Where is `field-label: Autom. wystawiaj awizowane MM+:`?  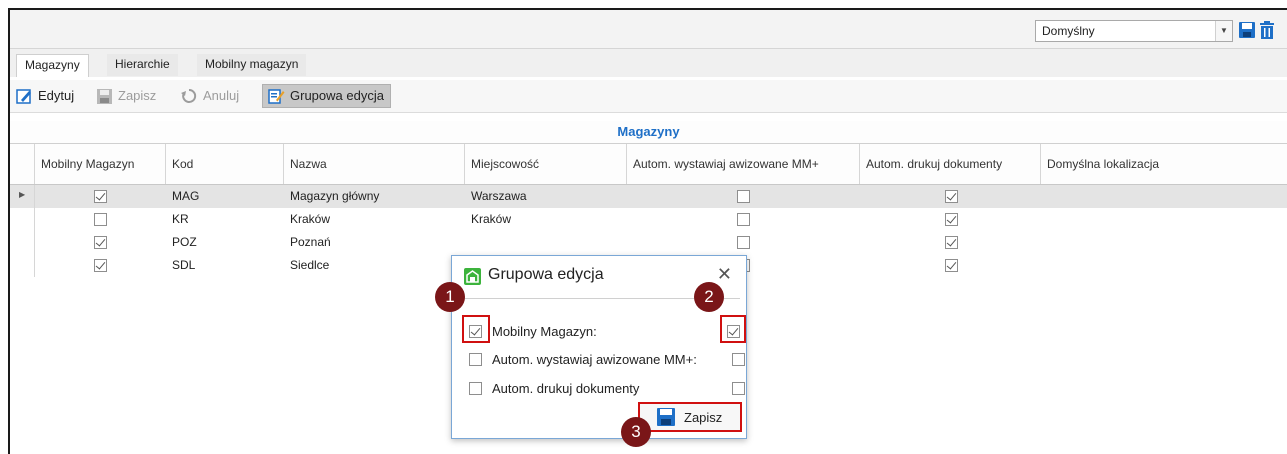
field-label: Autom. wystawiaj awizowane MM+: is located at coordinates (594, 359).